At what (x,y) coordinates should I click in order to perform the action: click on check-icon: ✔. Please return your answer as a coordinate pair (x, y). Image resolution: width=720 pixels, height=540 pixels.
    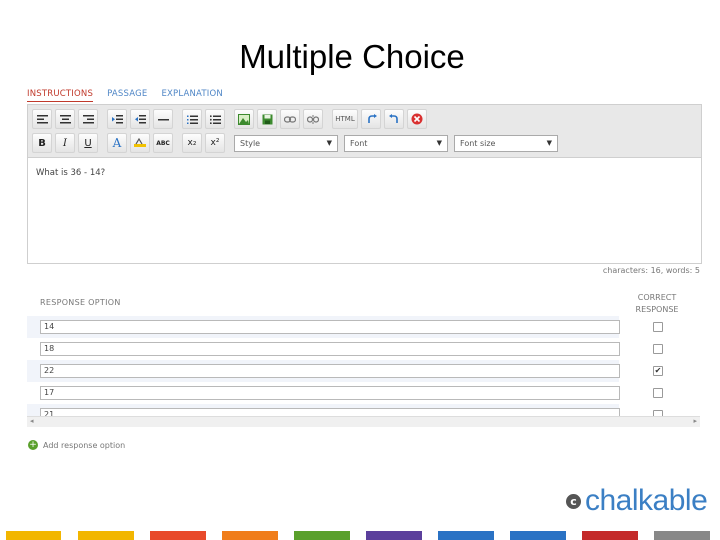
    Looking at the image, I should click on (658, 370).